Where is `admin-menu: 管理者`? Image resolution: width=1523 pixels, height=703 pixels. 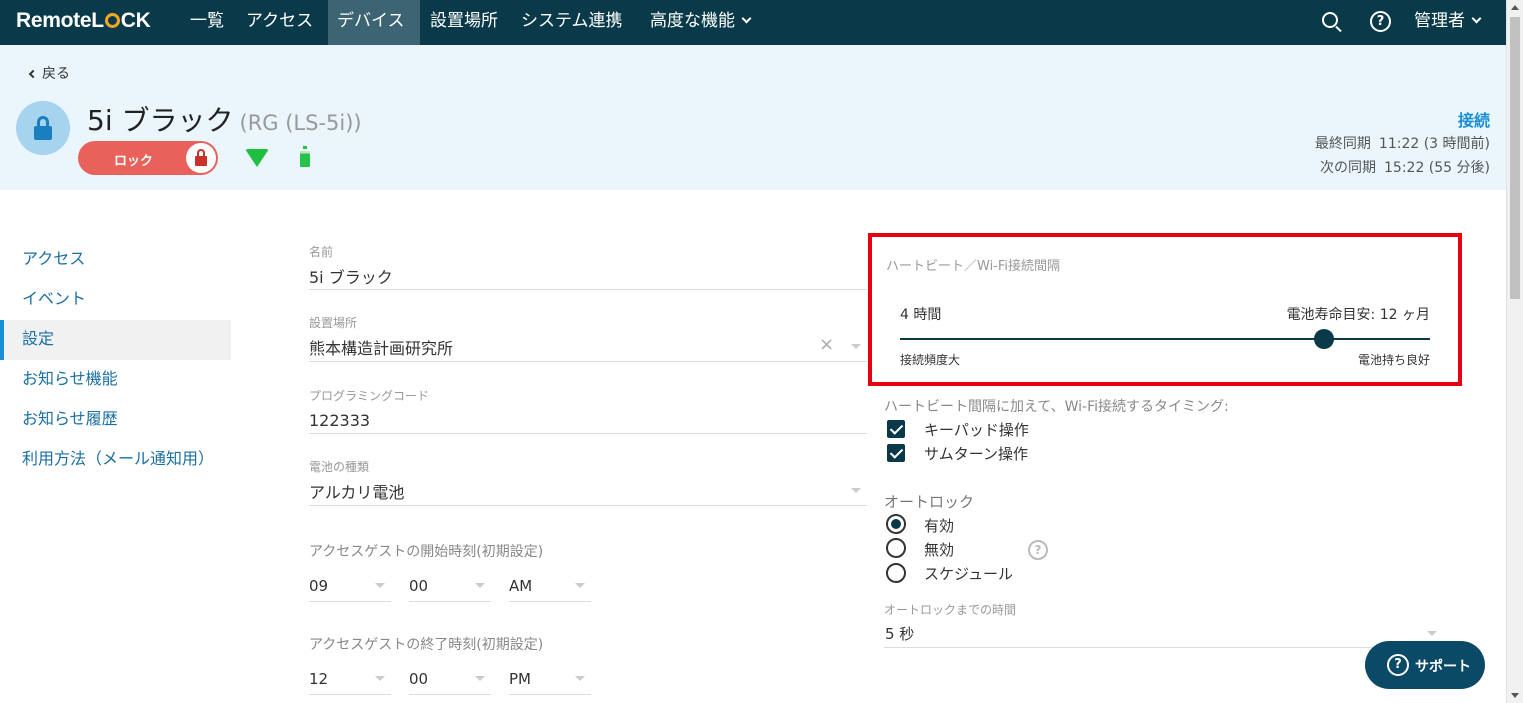 admin-menu: 管理者 is located at coordinates (1448, 22).